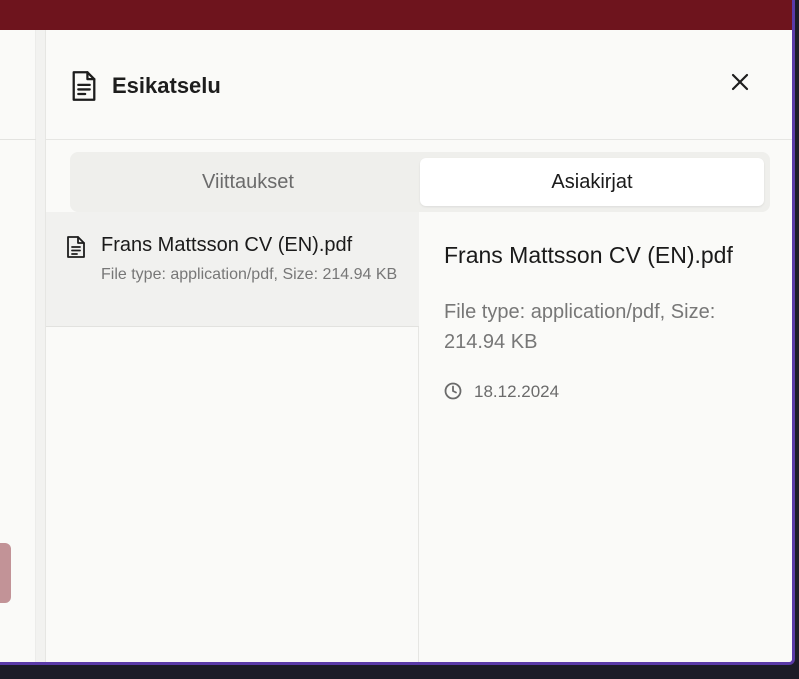 This screenshot has width=799, height=679. I want to click on tab-documents: Asiakirjat, so click(592, 182).